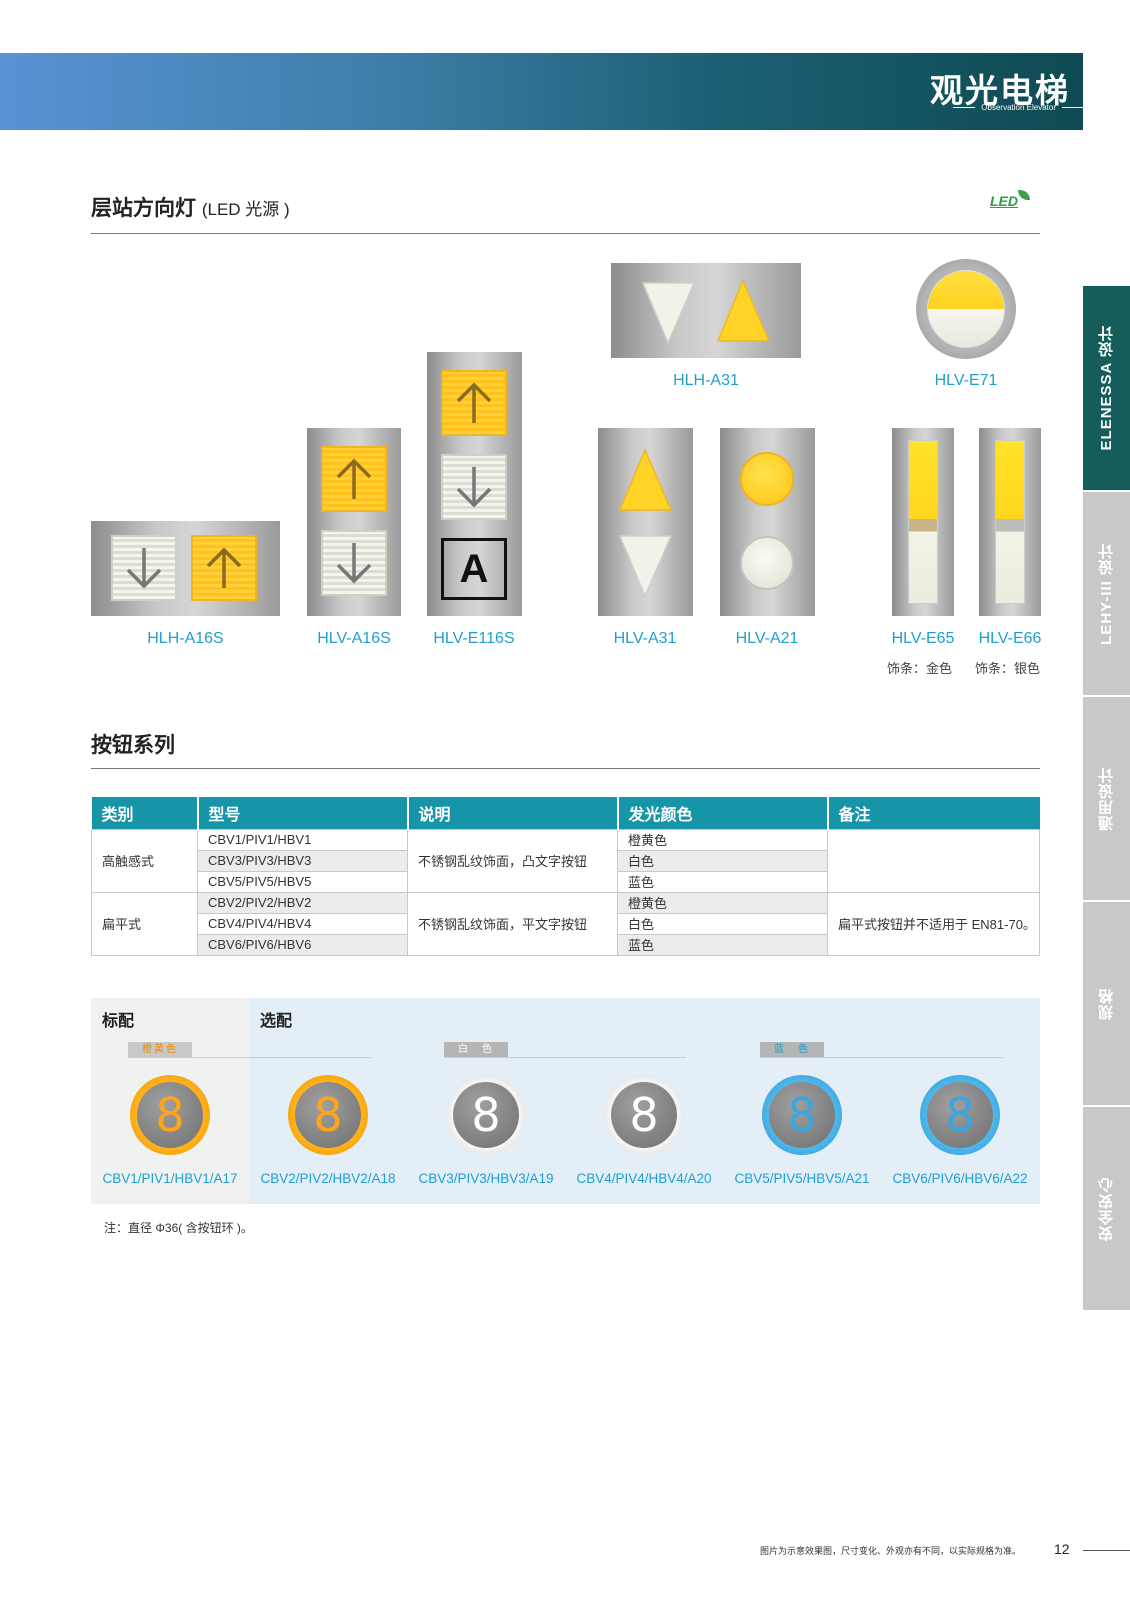  I want to click on table-row: 高触感式 CBV1/PIV1/HBV1 不锈钢乱纹饰面，凸文字按钮 橙黄色, so click(565, 860).